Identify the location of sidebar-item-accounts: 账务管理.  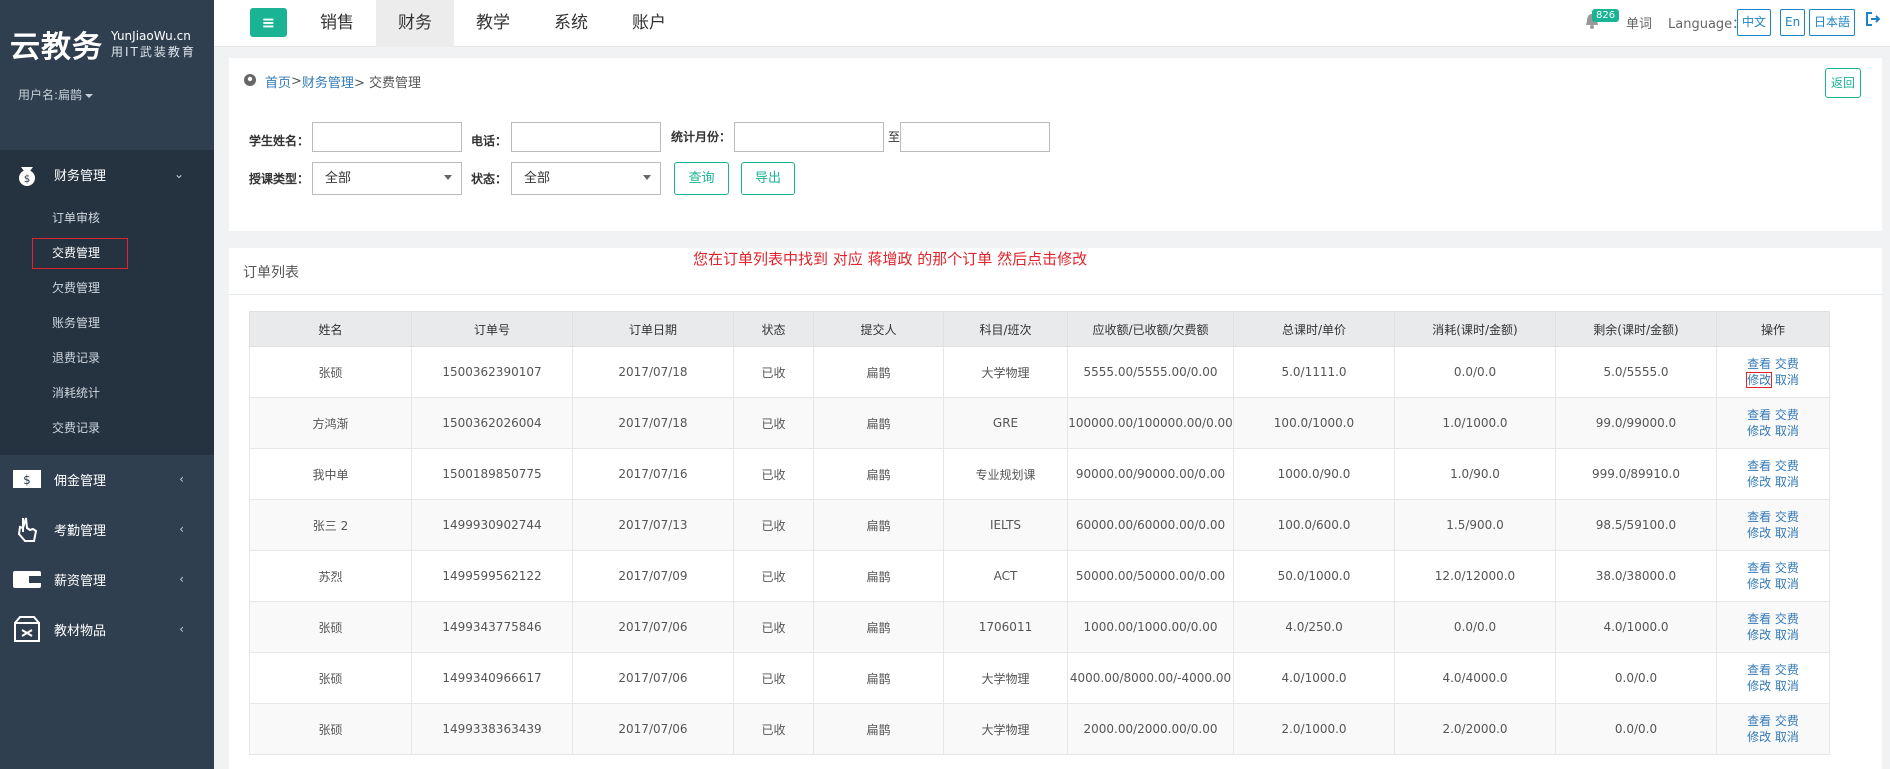
(76, 322).